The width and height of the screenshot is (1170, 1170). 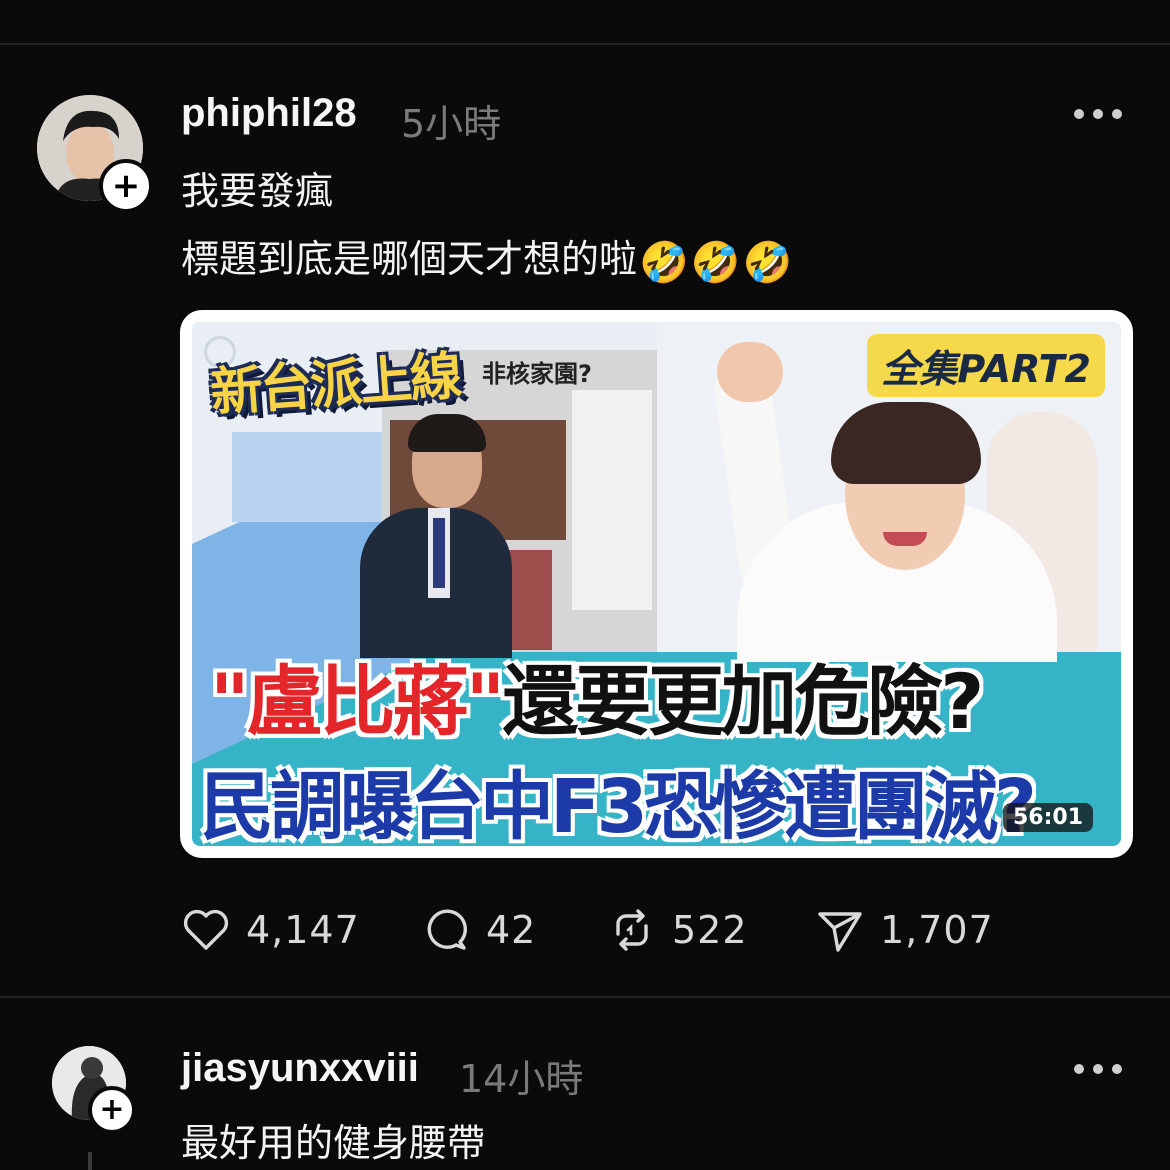 I want to click on comment-bubble-icon, so click(x=447, y=929).